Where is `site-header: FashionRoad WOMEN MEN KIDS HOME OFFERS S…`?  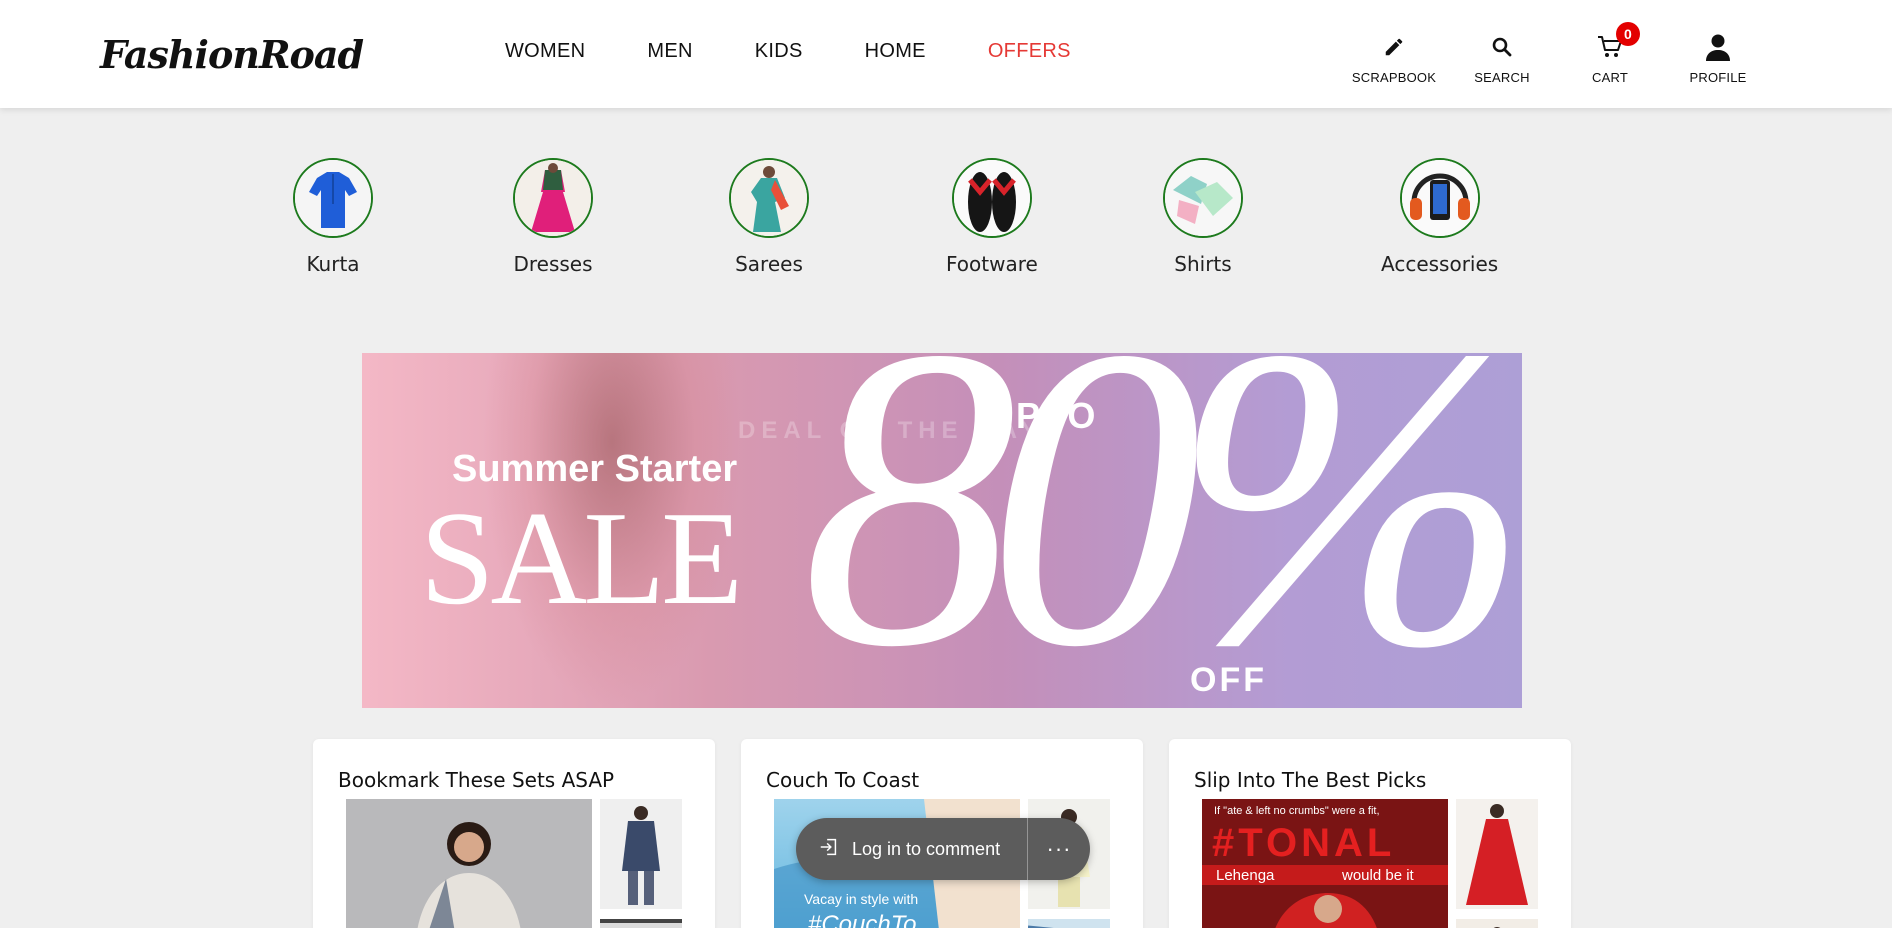 site-header: FashionRoad WOMEN MEN KIDS HOME OFFERS S… is located at coordinates (946, 54).